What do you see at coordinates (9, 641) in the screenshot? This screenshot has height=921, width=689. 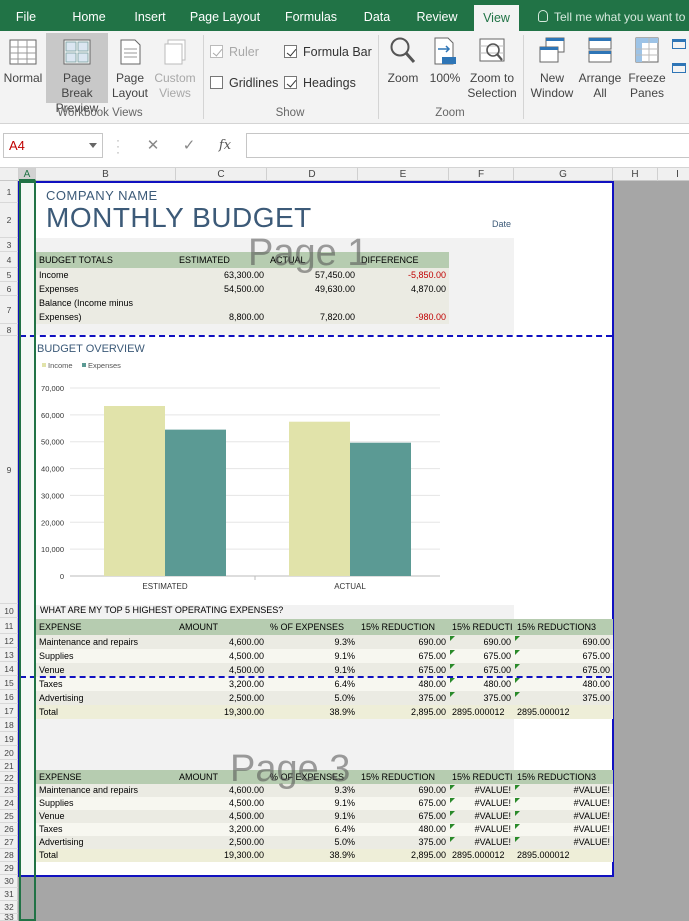 I see `row-header: 12` at bounding box center [9, 641].